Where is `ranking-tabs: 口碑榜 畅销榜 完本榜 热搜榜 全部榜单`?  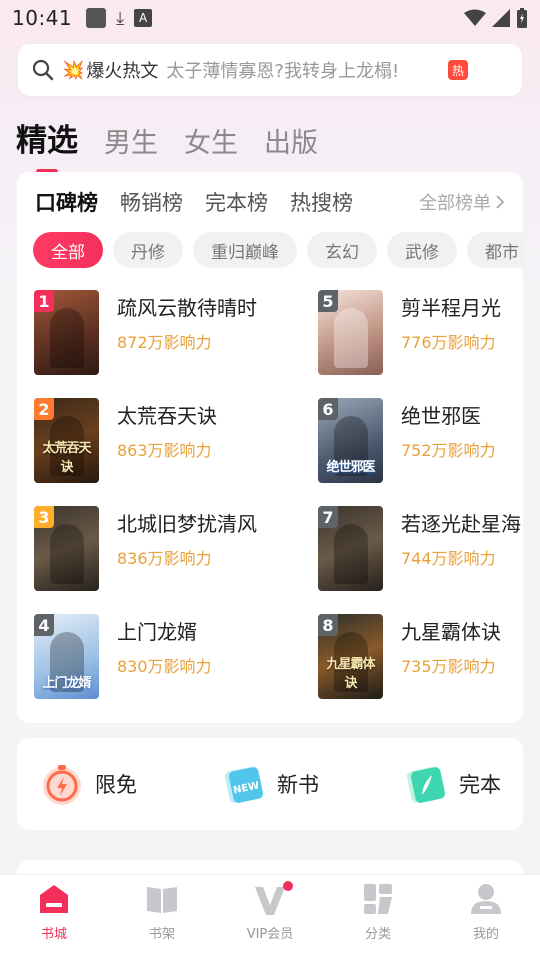
ranking-tabs: 口碑榜 畅销榜 完本榜 热搜榜 全部榜单 is located at coordinates (270, 202).